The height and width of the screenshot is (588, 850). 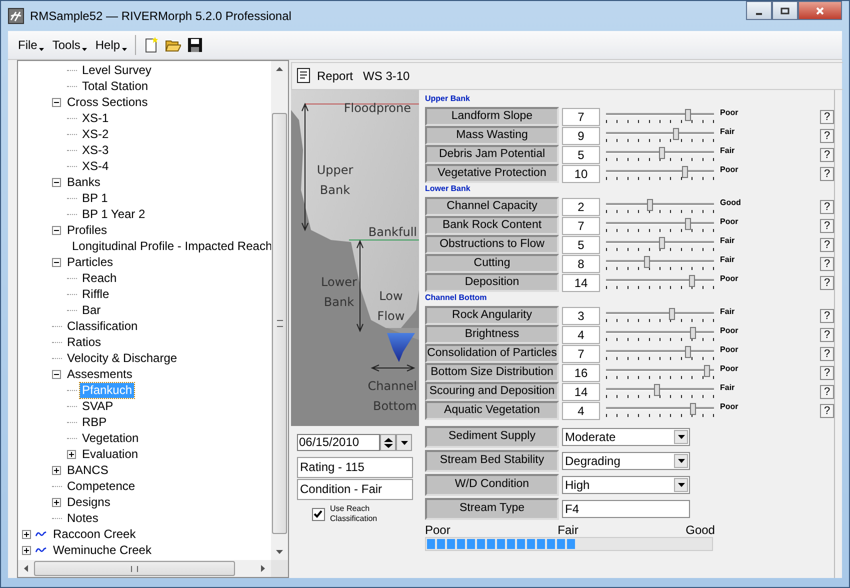 What do you see at coordinates (114, 214) in the screenshot?
I see `tree-item: BP 1 Year 2` at bounding box center [114, 214].